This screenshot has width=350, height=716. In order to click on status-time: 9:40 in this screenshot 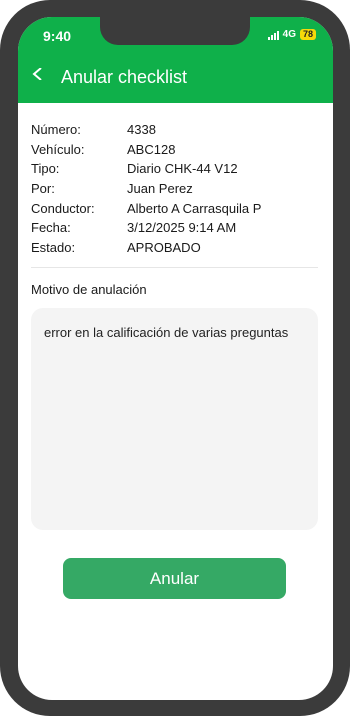, I will do `click(57, 36)`.